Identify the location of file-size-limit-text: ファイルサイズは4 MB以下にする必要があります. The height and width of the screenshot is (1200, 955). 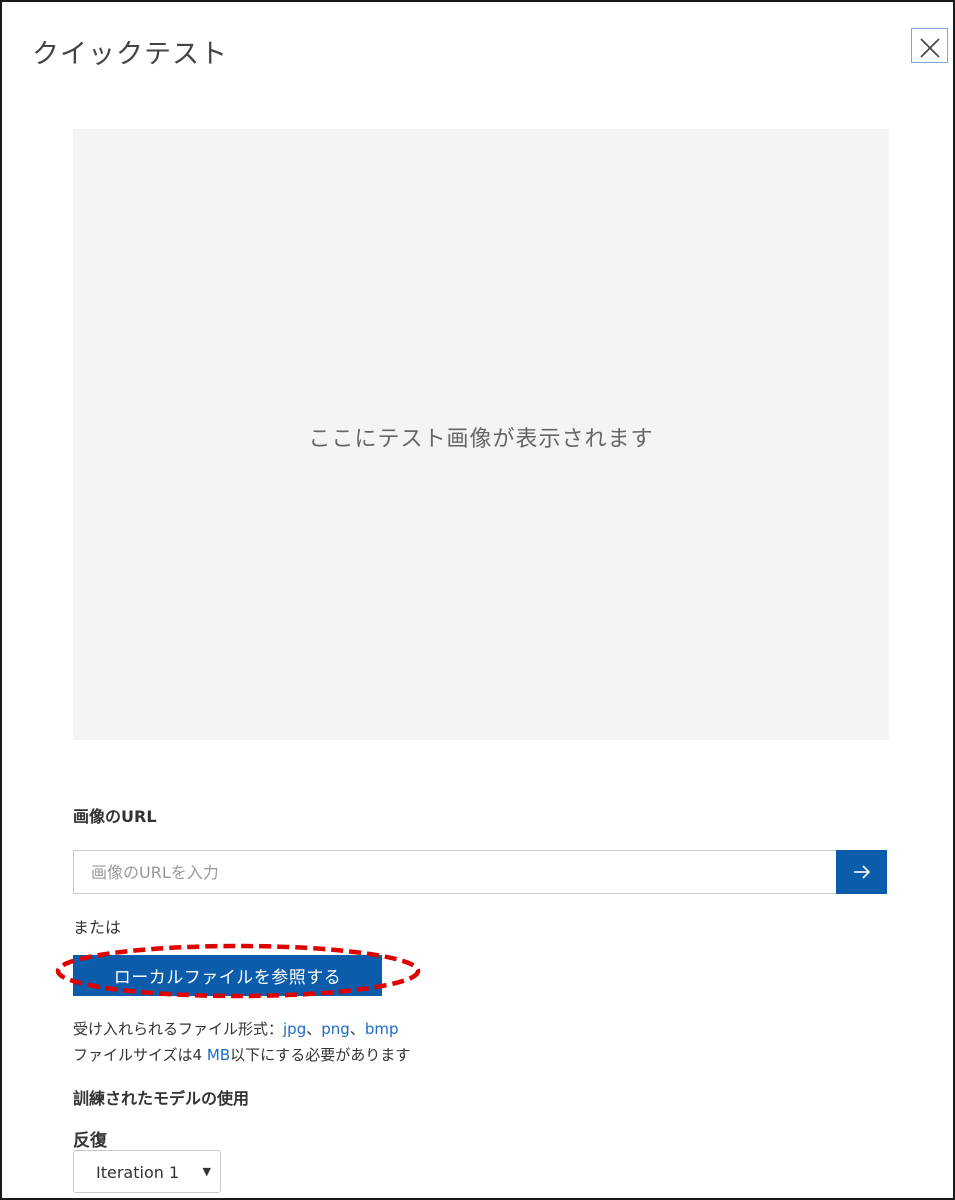
(241, 1054).